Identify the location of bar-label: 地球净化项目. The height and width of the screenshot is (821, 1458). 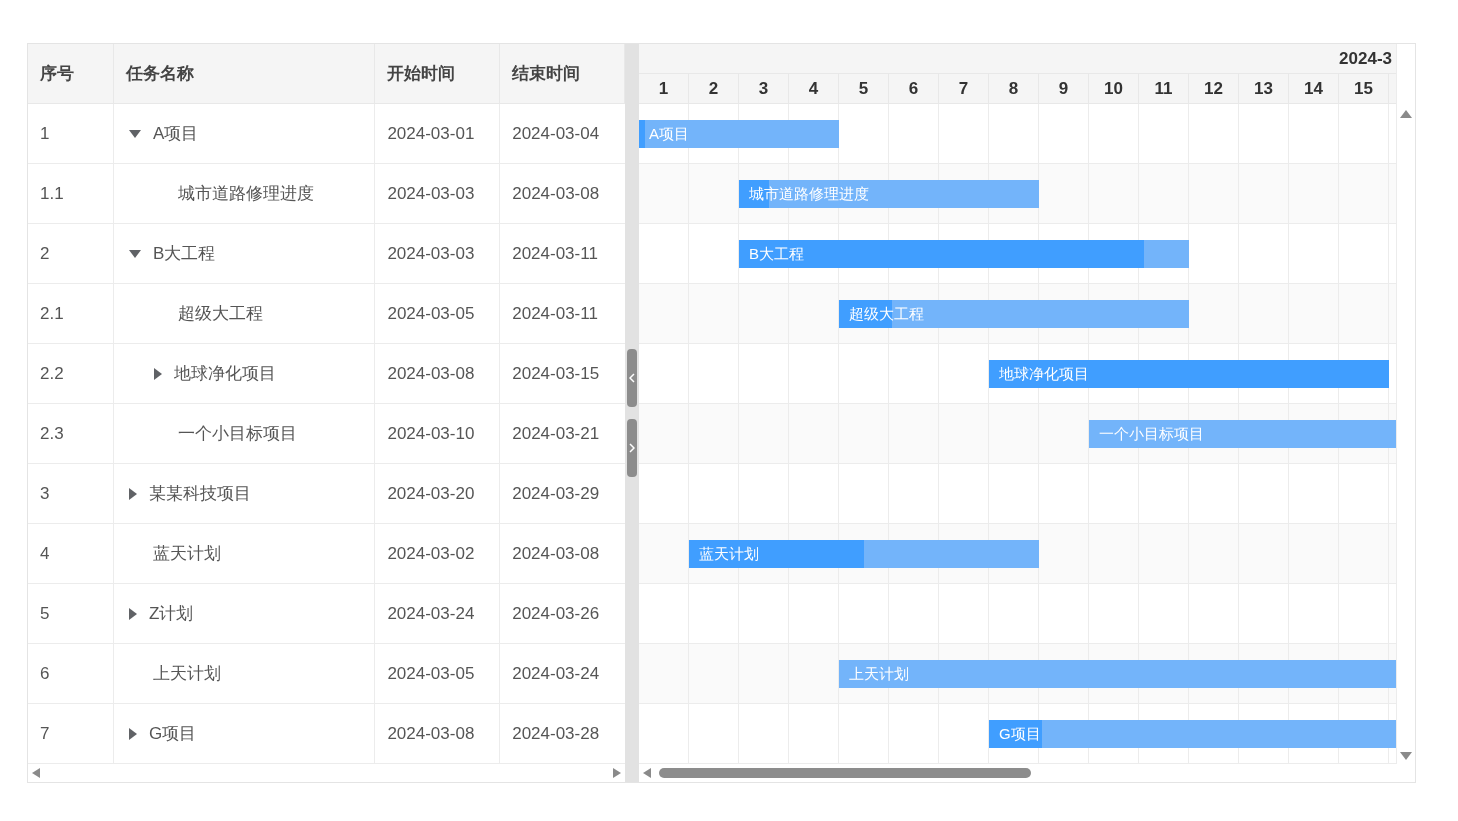
(1044, 373).